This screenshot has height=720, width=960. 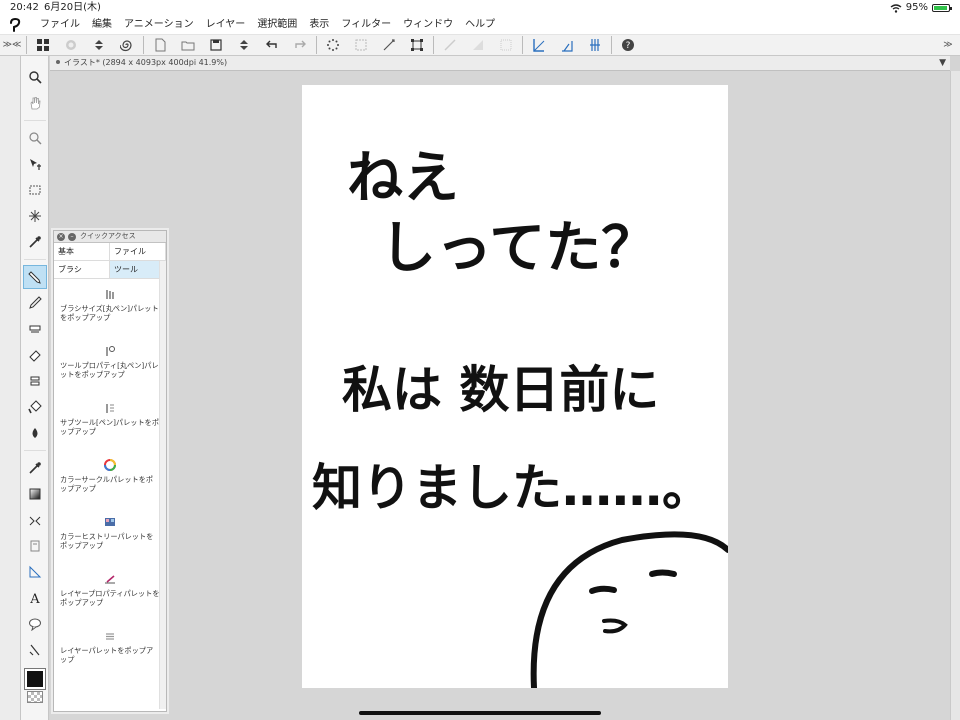 What do you see at coordinates (160, 45) in the screenshot?
I see `new-doc-icon` at bounding box center [160, 45].